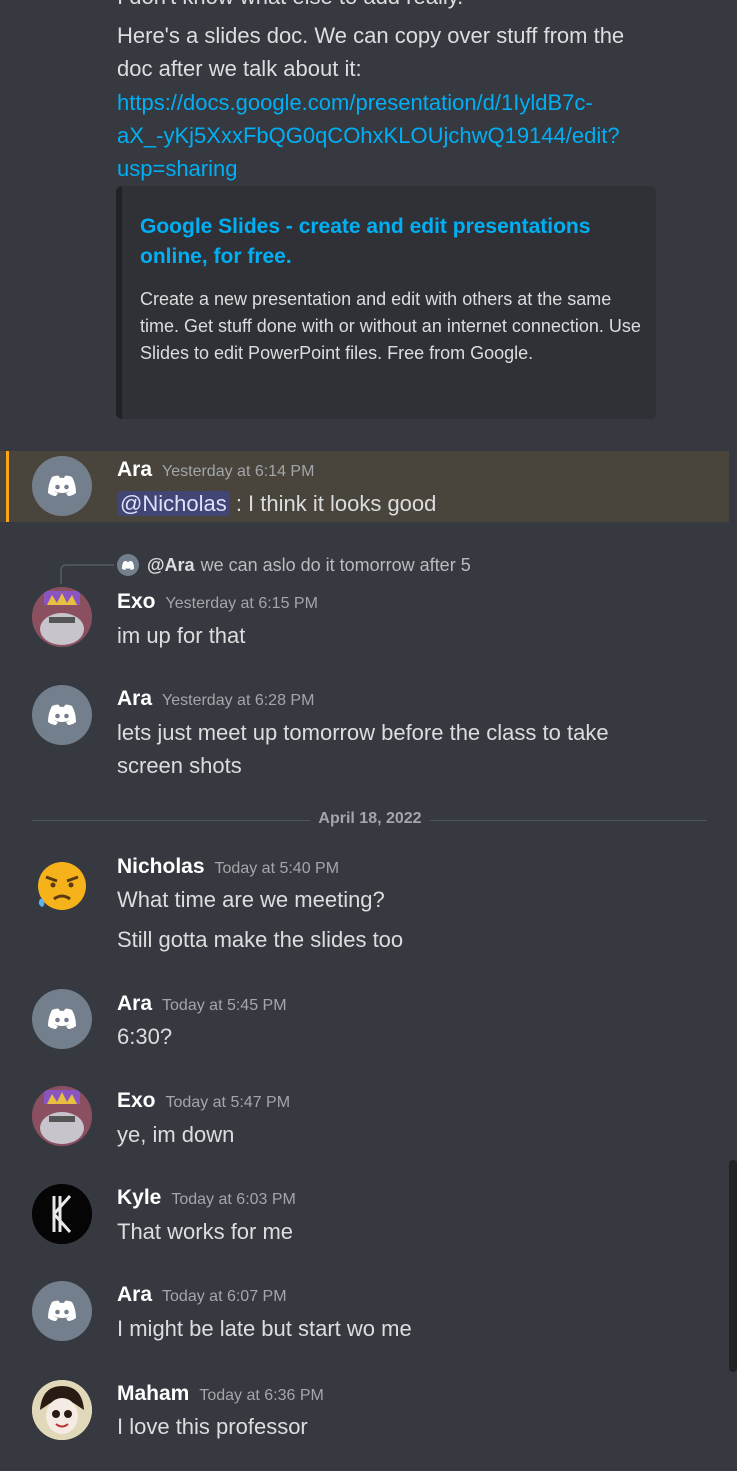 The height and width of the screenshot is (1471, 737). I want to click on message-header: Ara Today at 5:45 PM, so click(202, 1004).